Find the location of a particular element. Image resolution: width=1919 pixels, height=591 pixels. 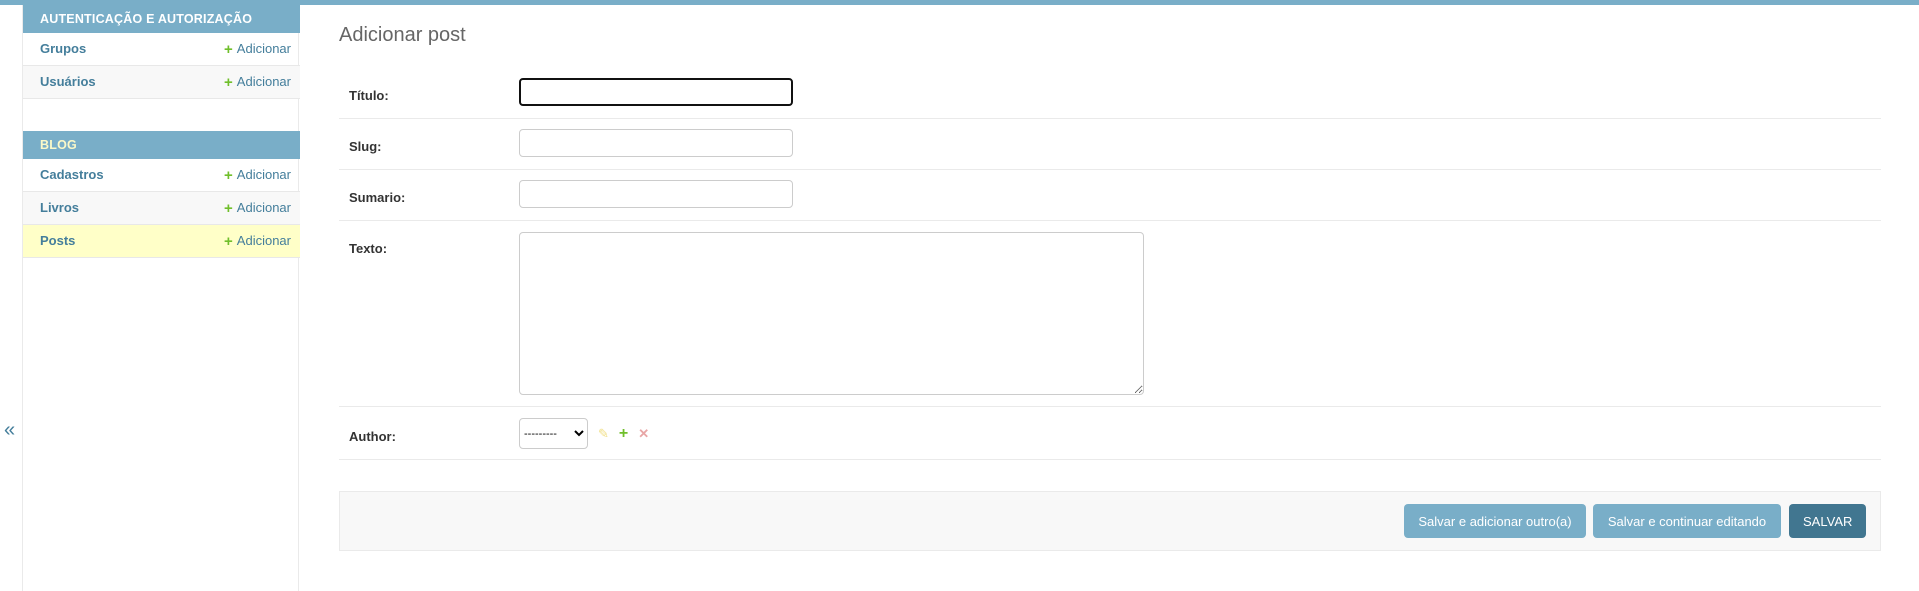

form-row-titulo: Título: is located at coordinates (1110, 93).